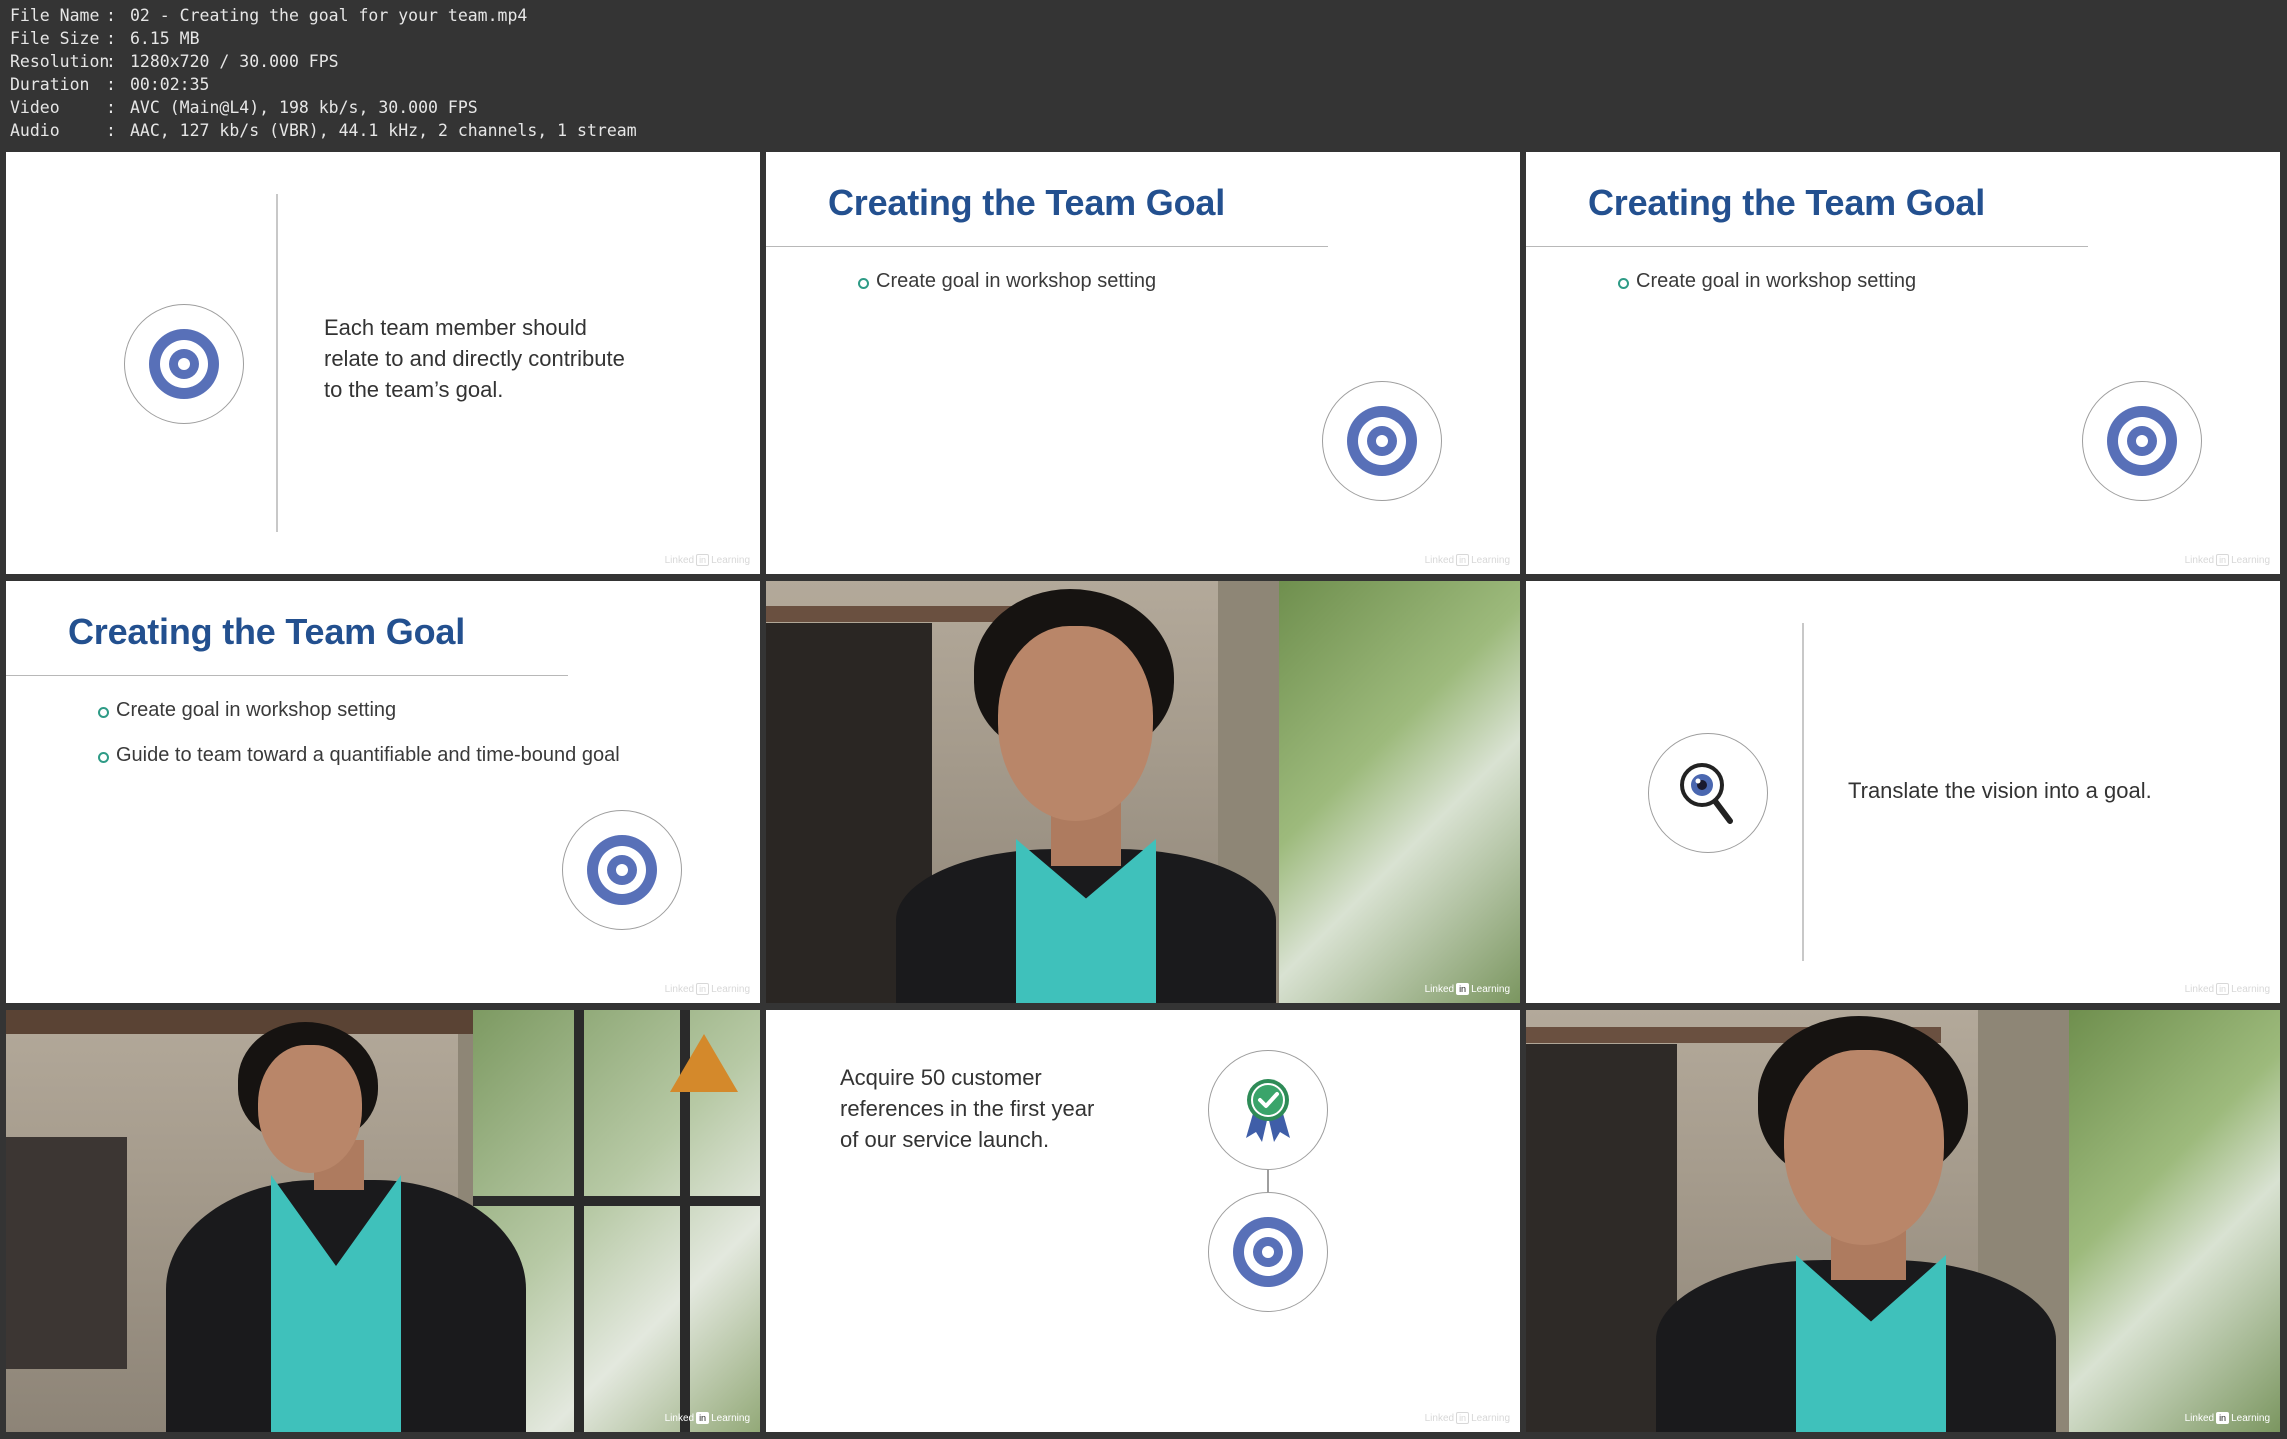 The width and height of the screenshot is (2287, 1439). Describe the element at coordinates (323, 84) in the screenshot. I see `file-info-row: Duration:00:02:35` at that location.